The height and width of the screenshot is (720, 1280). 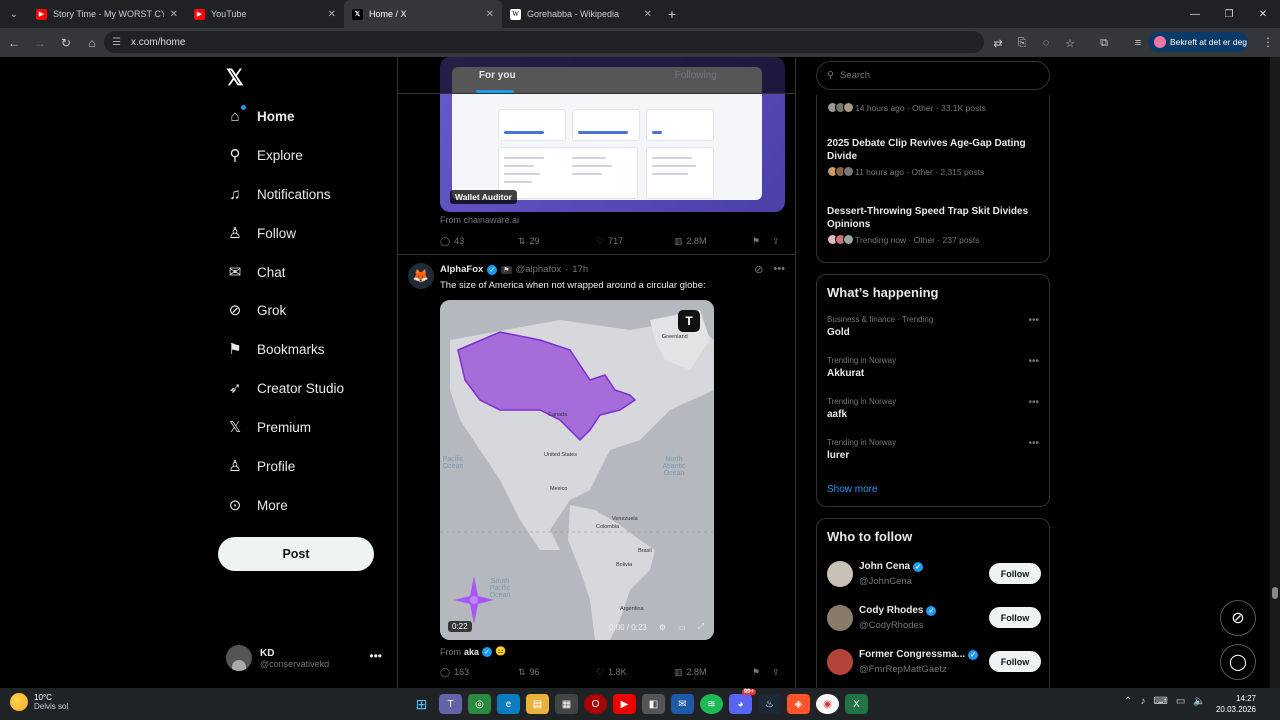 What do you see at coordinates (682, 704) in the screenshot?
I see `mail-icon: ✉` at bounding box center [682, 704].